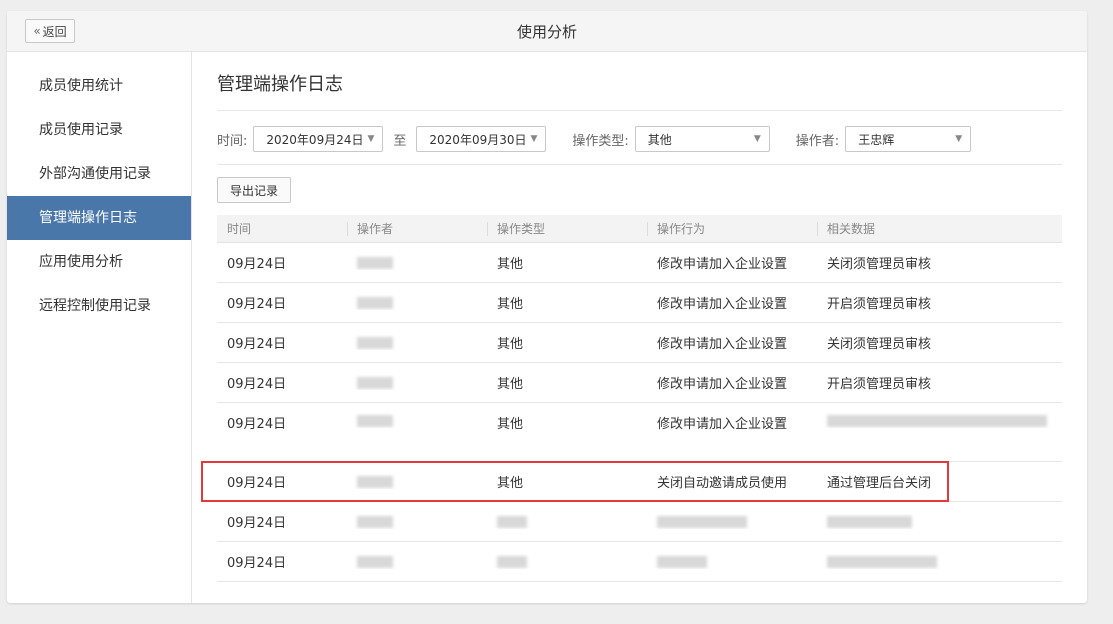 Image resolution: width=1113 pixels, height=624 pixels. What do you see at coordinates (99, 262) in the screenshot?
I see `sidebar-item-app-analysis: 应用使用分析` at bounding box center [99, 262].